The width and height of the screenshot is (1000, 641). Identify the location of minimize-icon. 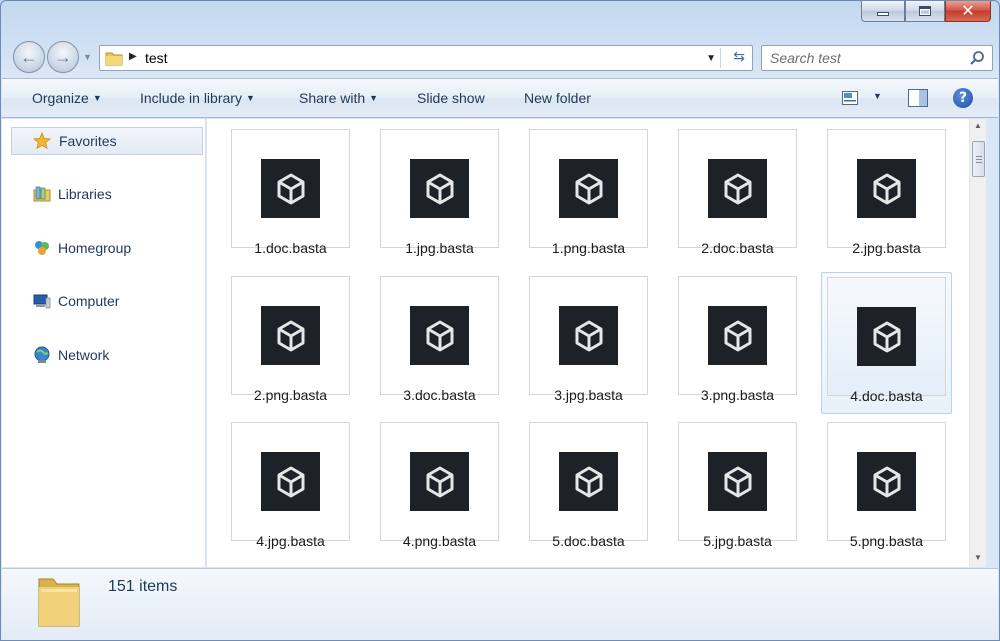
(883, 14).